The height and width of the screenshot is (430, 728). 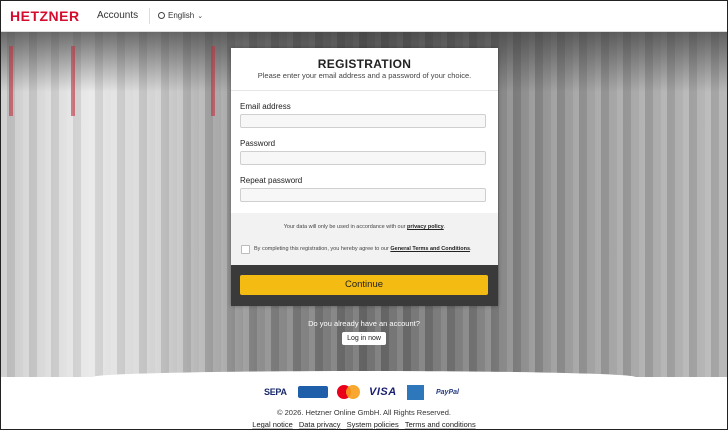 What do you see at coordinates (363, 121) in the screenshot?
I see `email-field` at bounding box center [363, 121].